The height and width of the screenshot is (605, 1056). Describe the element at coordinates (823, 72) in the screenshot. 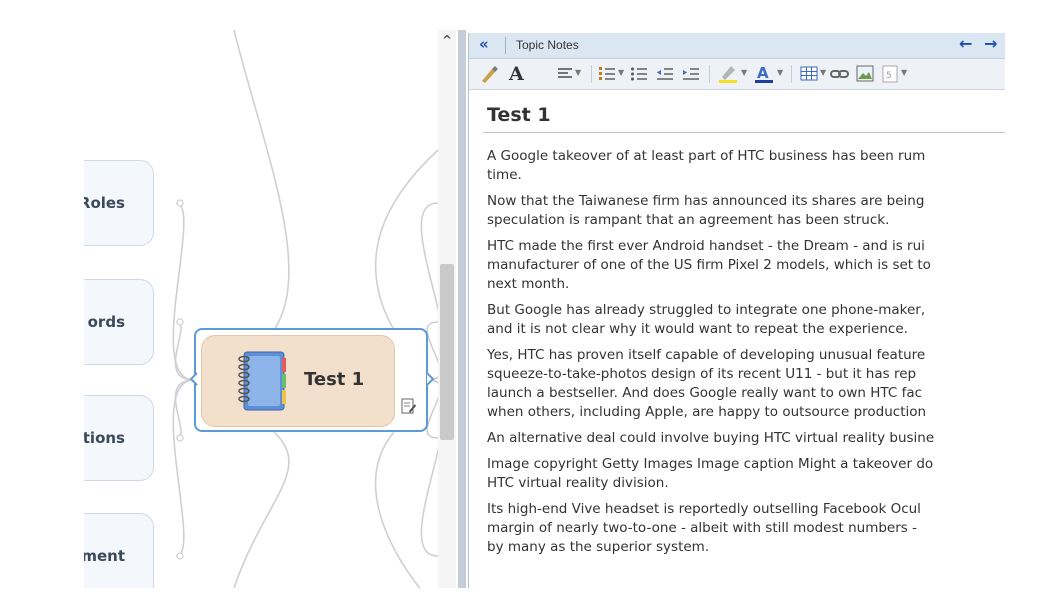

I see `table-dropdown-icon: ▼` at that location.